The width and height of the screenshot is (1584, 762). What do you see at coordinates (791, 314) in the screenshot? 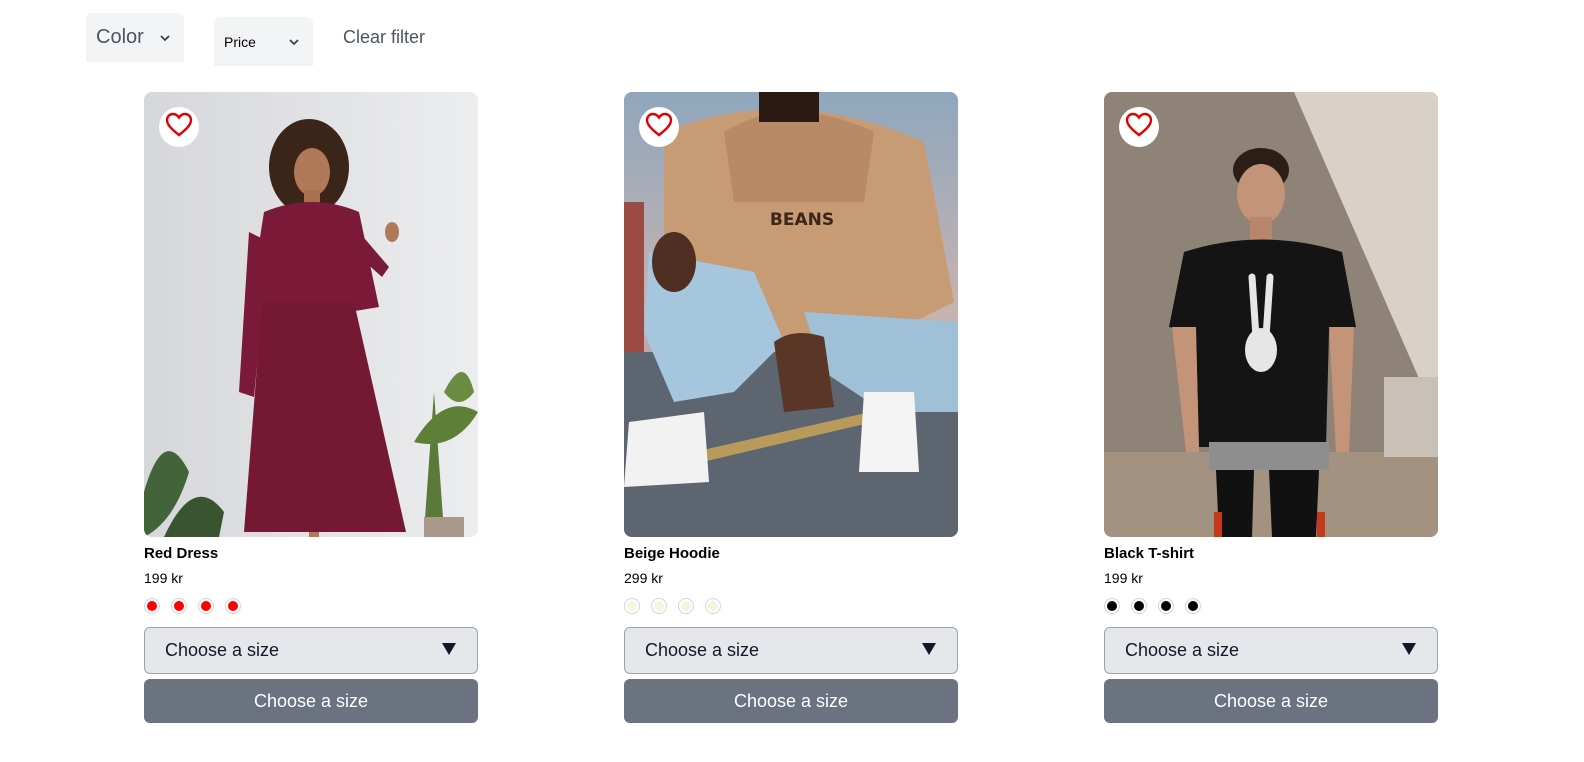
I see `product-image: BEANS` at bounding box center [791, 314].